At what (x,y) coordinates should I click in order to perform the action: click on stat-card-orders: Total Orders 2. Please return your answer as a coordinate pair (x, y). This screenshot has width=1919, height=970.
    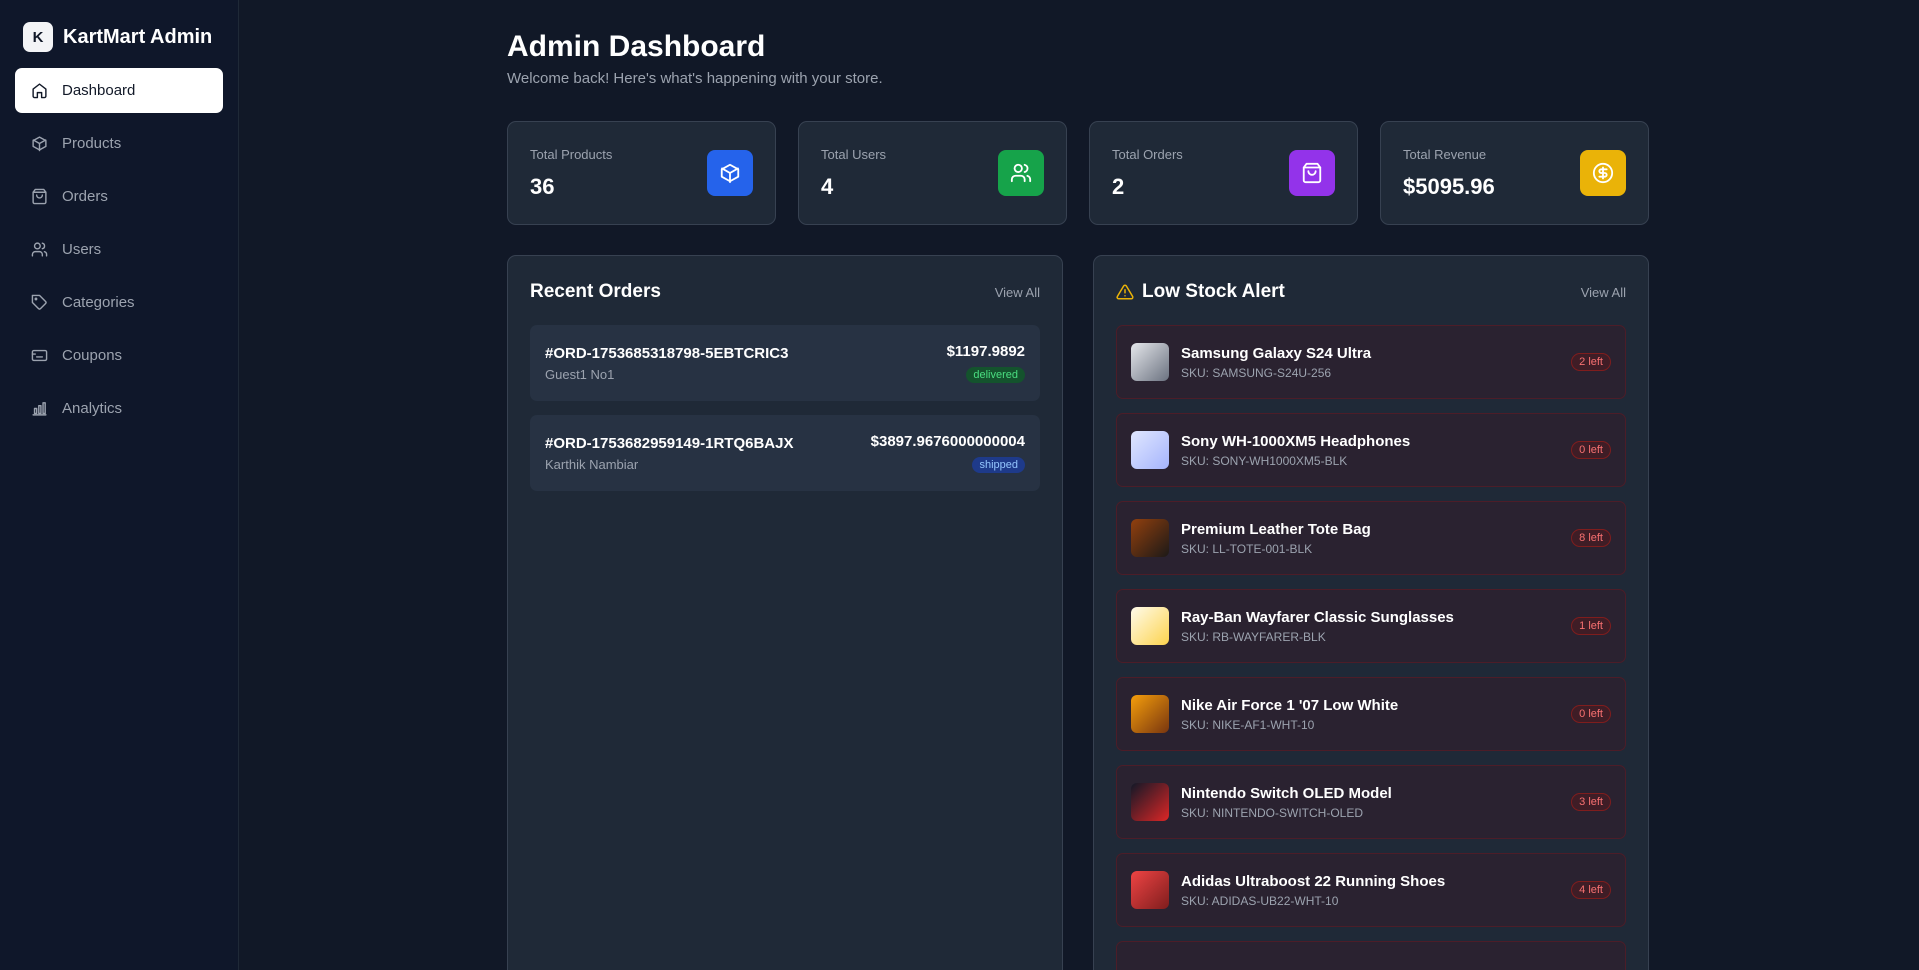
    Looking at the image, I should click on (1223, 173).